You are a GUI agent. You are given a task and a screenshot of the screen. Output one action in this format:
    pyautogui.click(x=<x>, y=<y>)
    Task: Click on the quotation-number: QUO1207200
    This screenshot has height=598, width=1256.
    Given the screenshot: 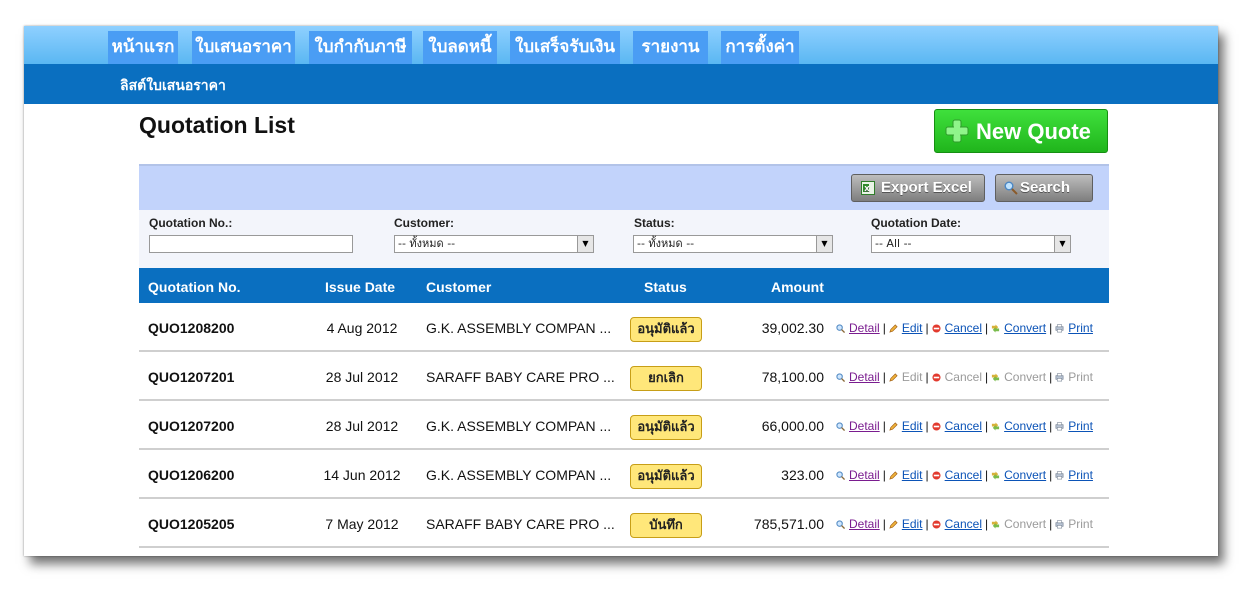 What is the action you would take?
    pyautogui.click(x=191, y=426)
    